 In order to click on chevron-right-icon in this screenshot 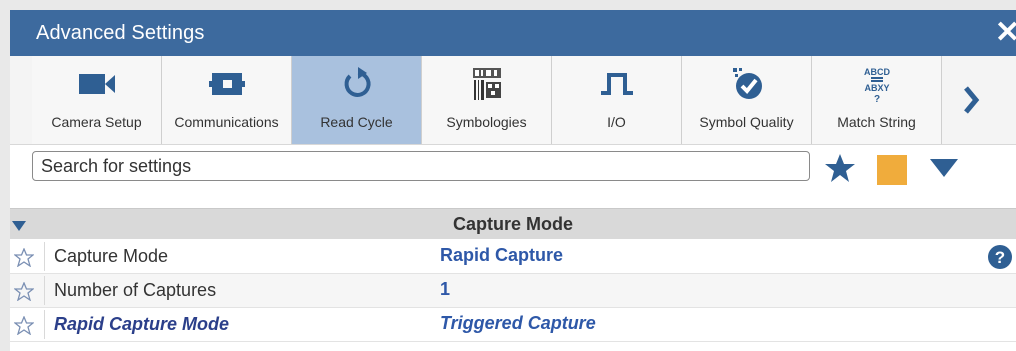, I will do `click(971, 100)`.